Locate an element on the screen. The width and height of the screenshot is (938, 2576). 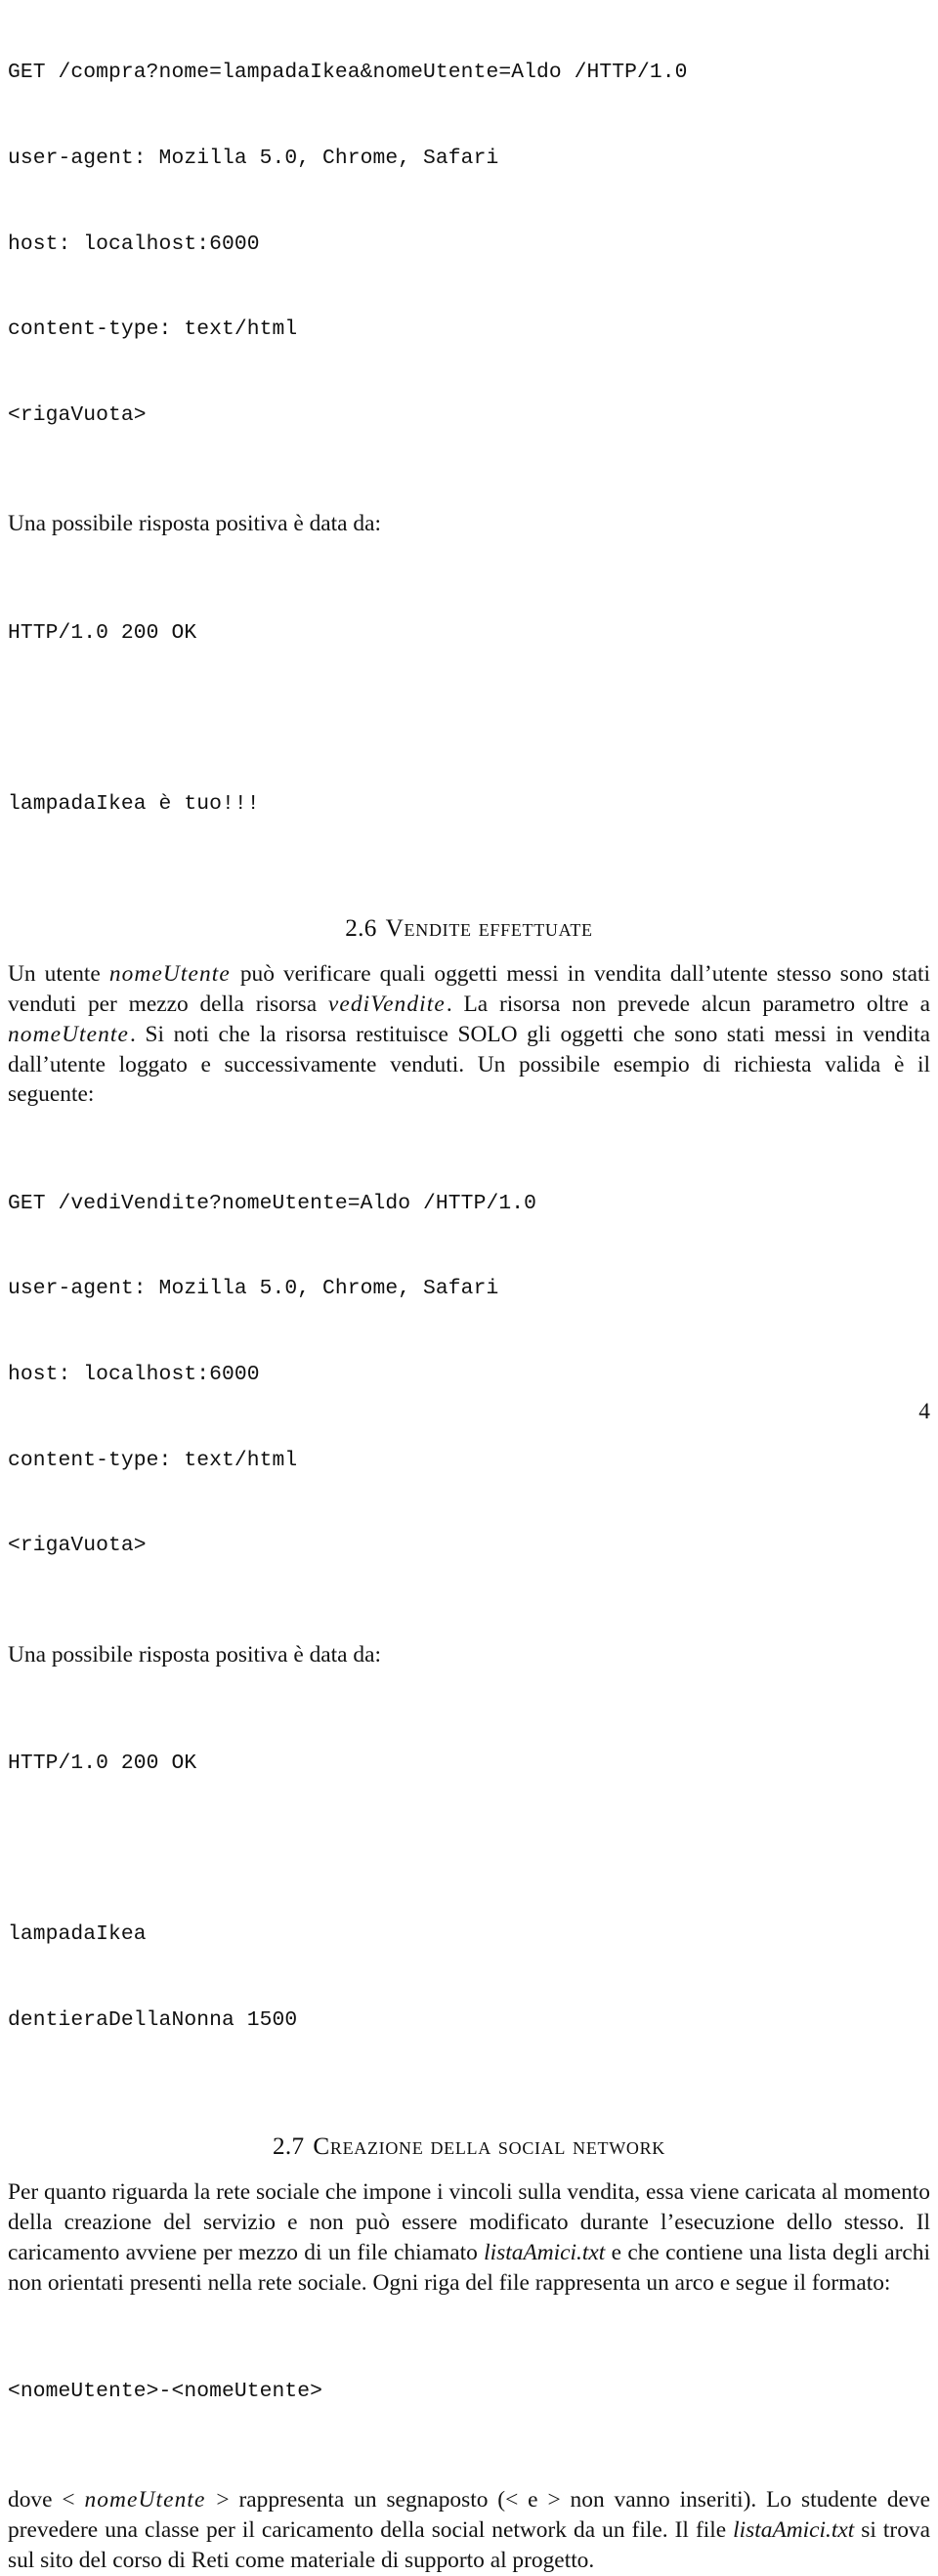
code-line: dentieraDellaNonna 1500 is located at coordinates (153, 2019).